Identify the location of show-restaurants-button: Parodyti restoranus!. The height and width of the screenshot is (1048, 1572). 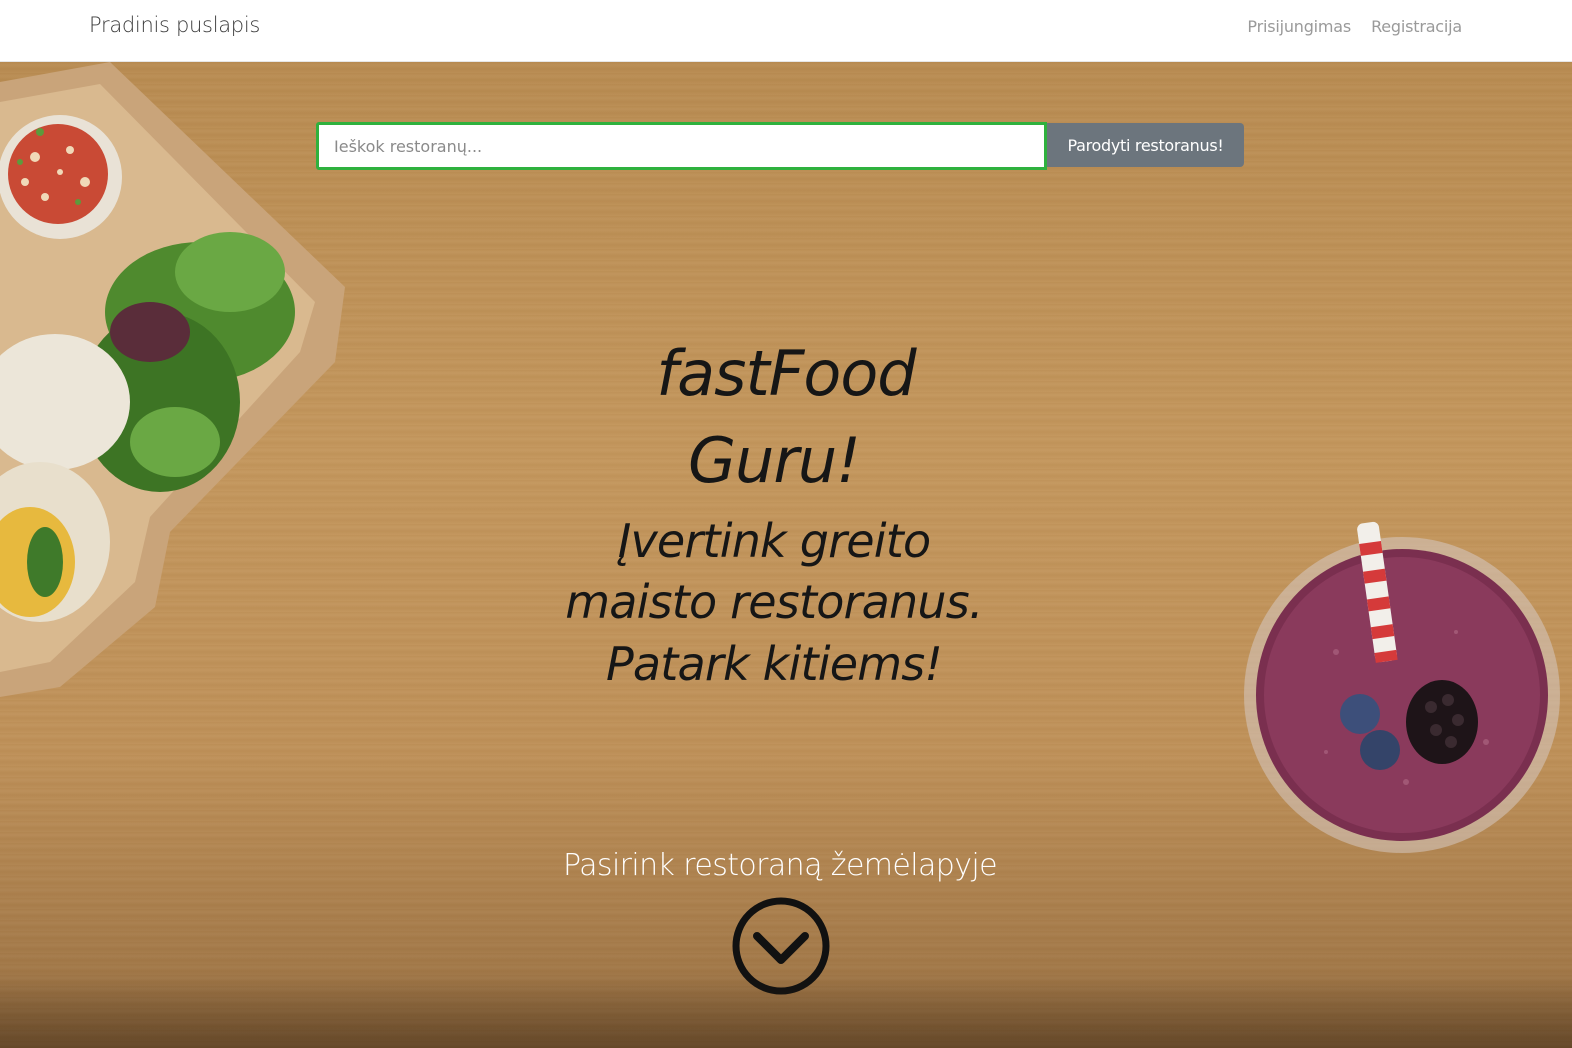
(1145, 145).